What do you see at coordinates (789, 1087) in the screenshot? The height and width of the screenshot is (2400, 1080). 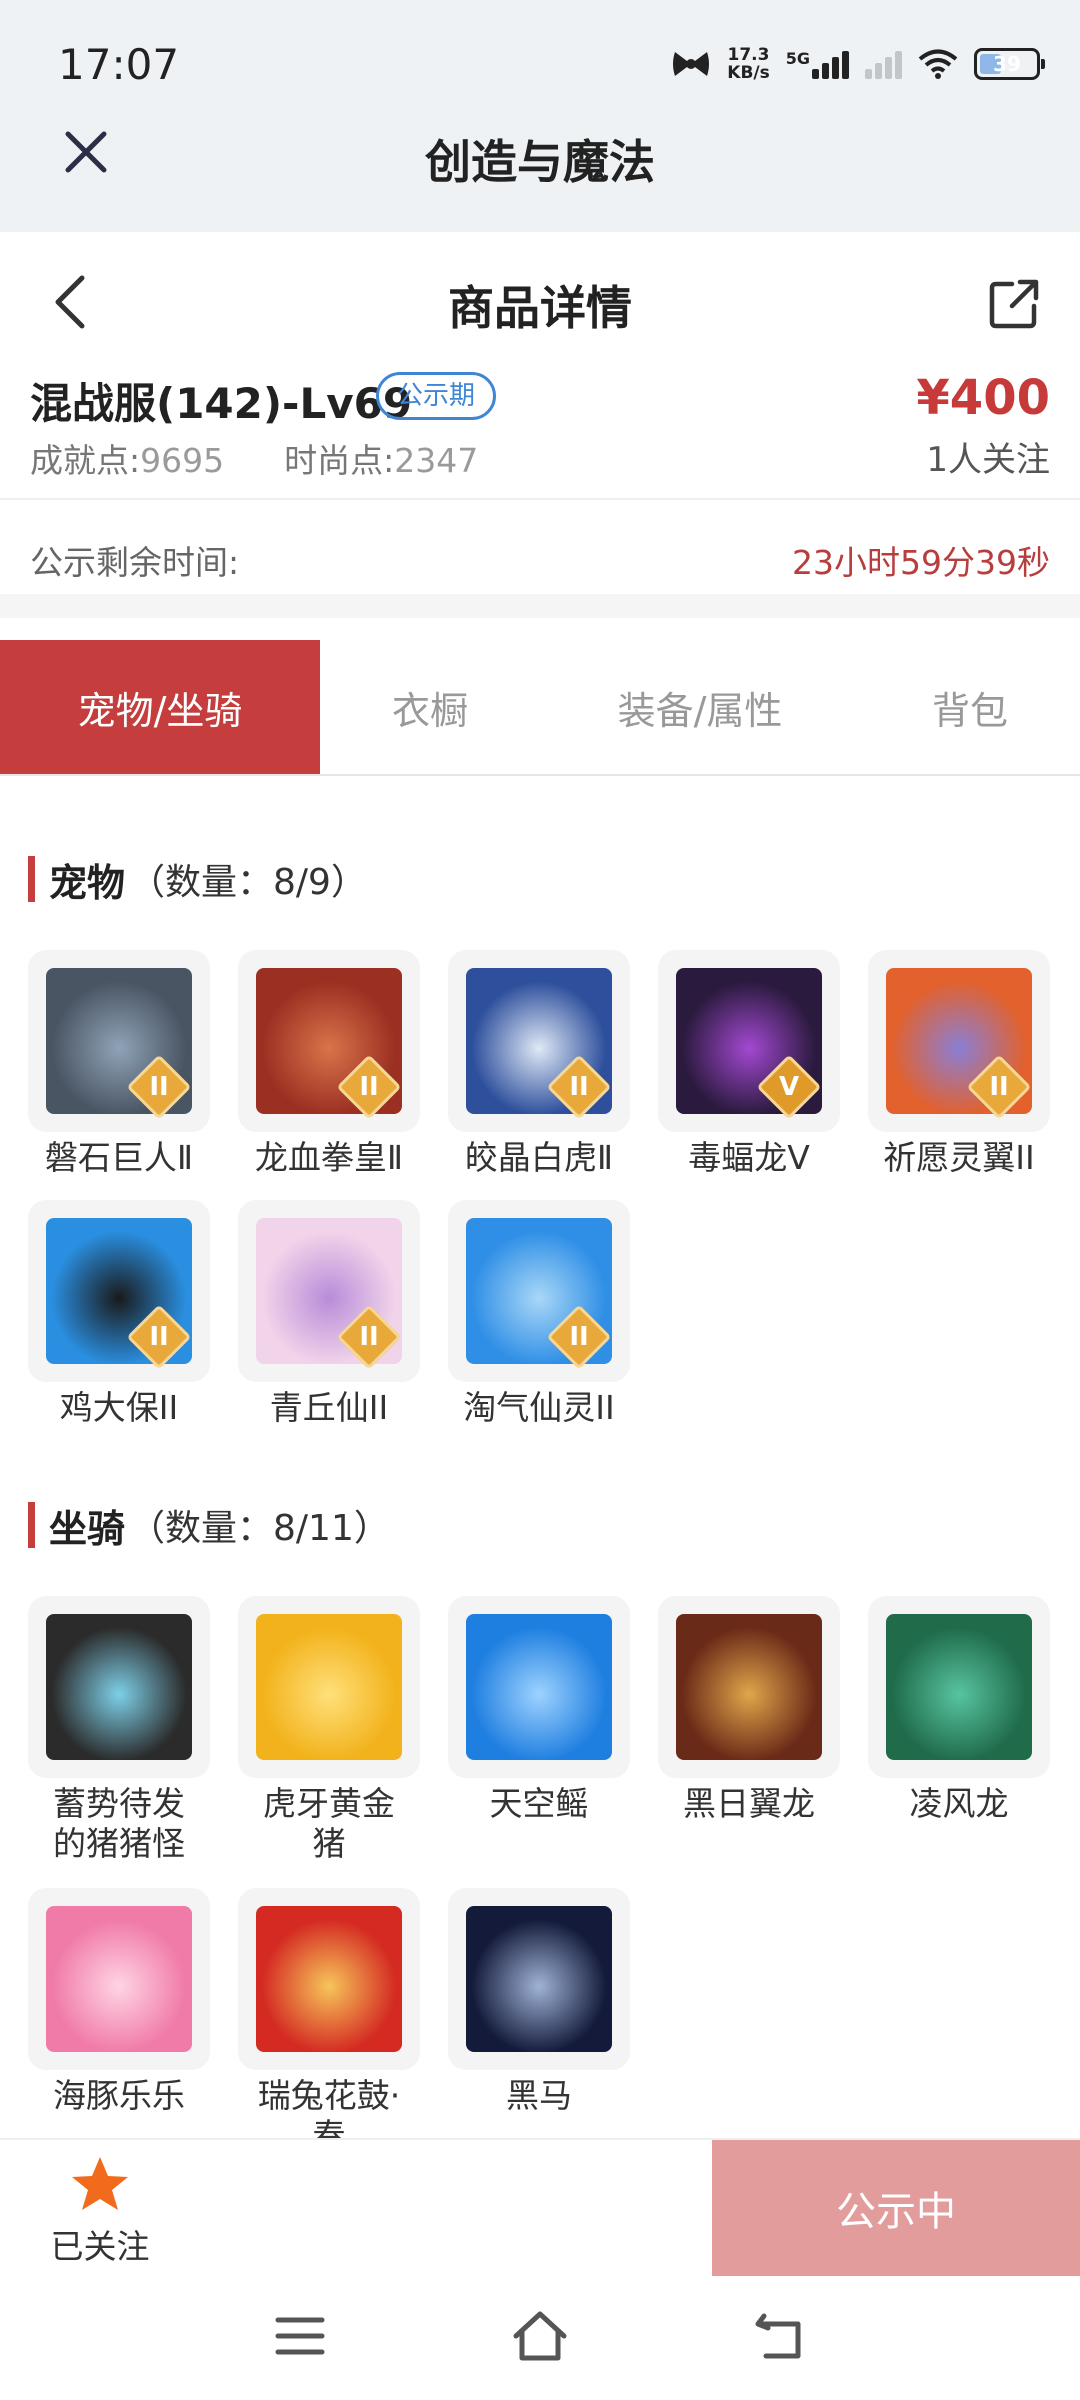 I see `rank-badge-text: V` at bounding box center [789, 1087].